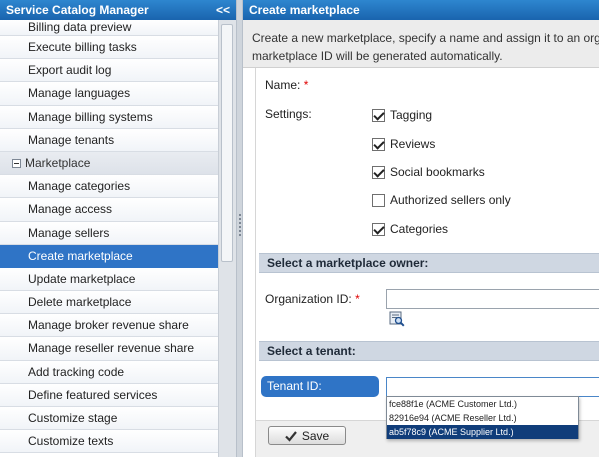  What do you see at coordinates (80, 27) in the screenshot?
I see `sidebar-item-label: Billing data preview` at bounding box center [80, 27].